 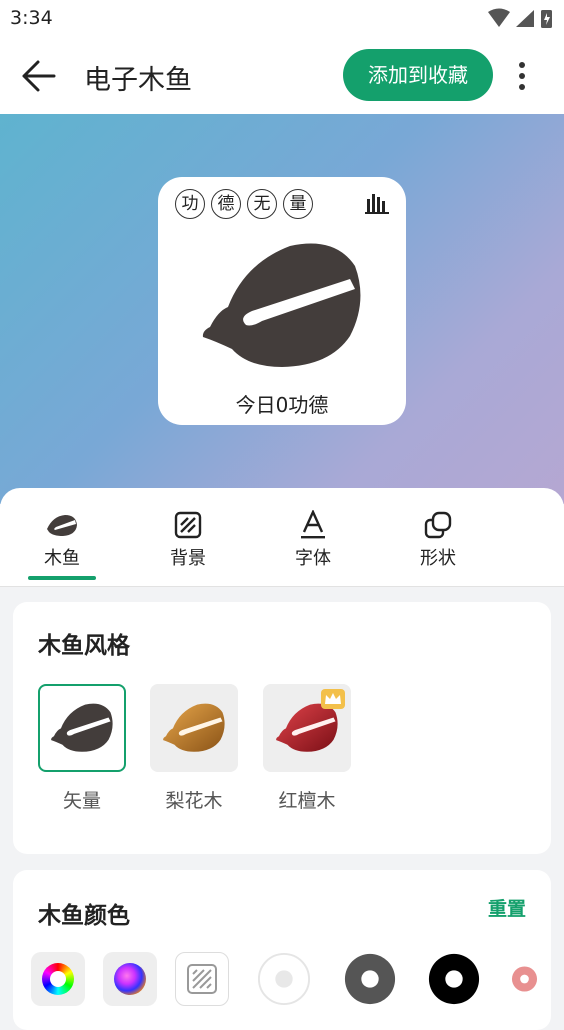 I want to click on settings-tabs: 木鱼 背景 字体 形状, so click(x=282, y=537).